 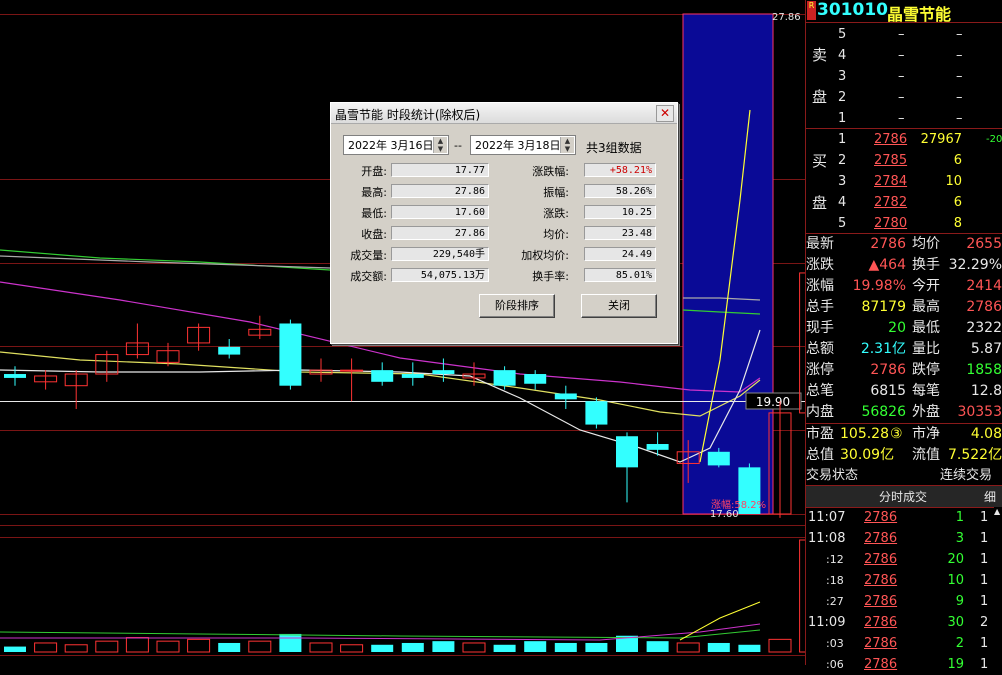 I want to click on ticks-title: 分时成交, so click(x=903, y=497).